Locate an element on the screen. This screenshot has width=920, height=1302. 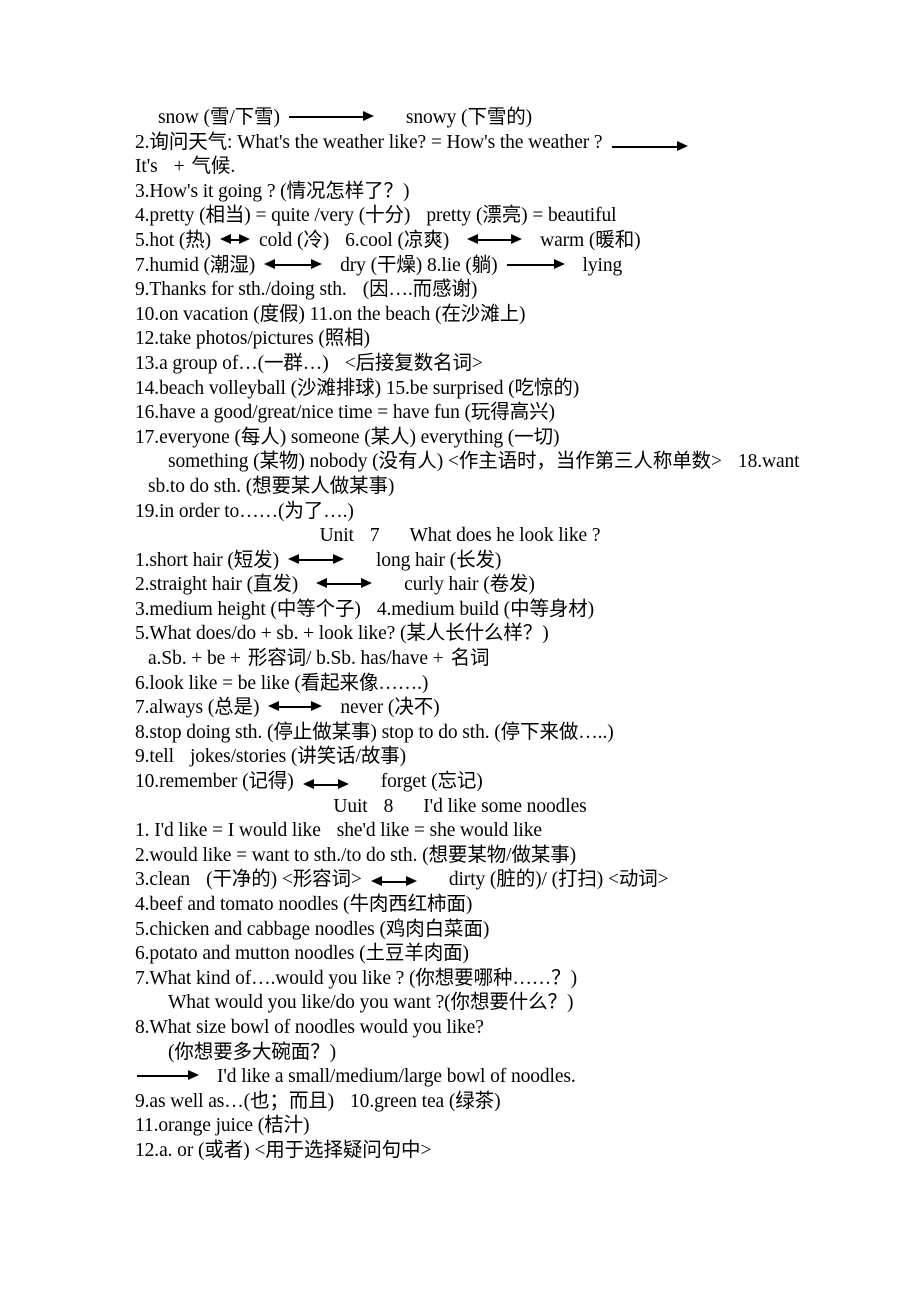
text-segment: 12.take photos/pictures (照相) is located at coordinates (252, 339).